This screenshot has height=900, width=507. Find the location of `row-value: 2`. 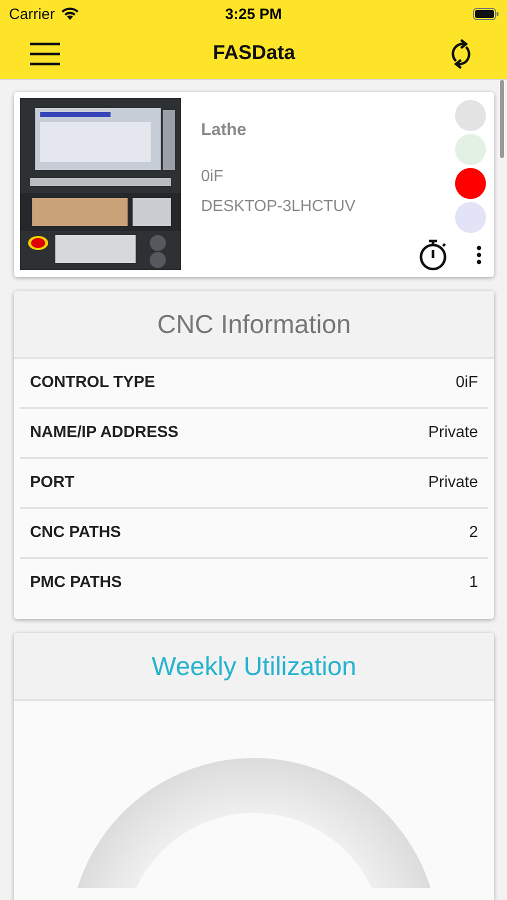

row-value: 2 is located at coordinates (473, 533).